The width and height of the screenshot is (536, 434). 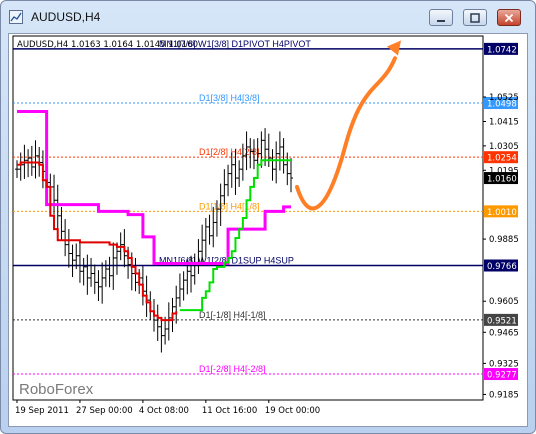 What do you see at coordinates (441, 21) in the screenshot?
I see `minimize-icon` at bounding box center [441, 21].